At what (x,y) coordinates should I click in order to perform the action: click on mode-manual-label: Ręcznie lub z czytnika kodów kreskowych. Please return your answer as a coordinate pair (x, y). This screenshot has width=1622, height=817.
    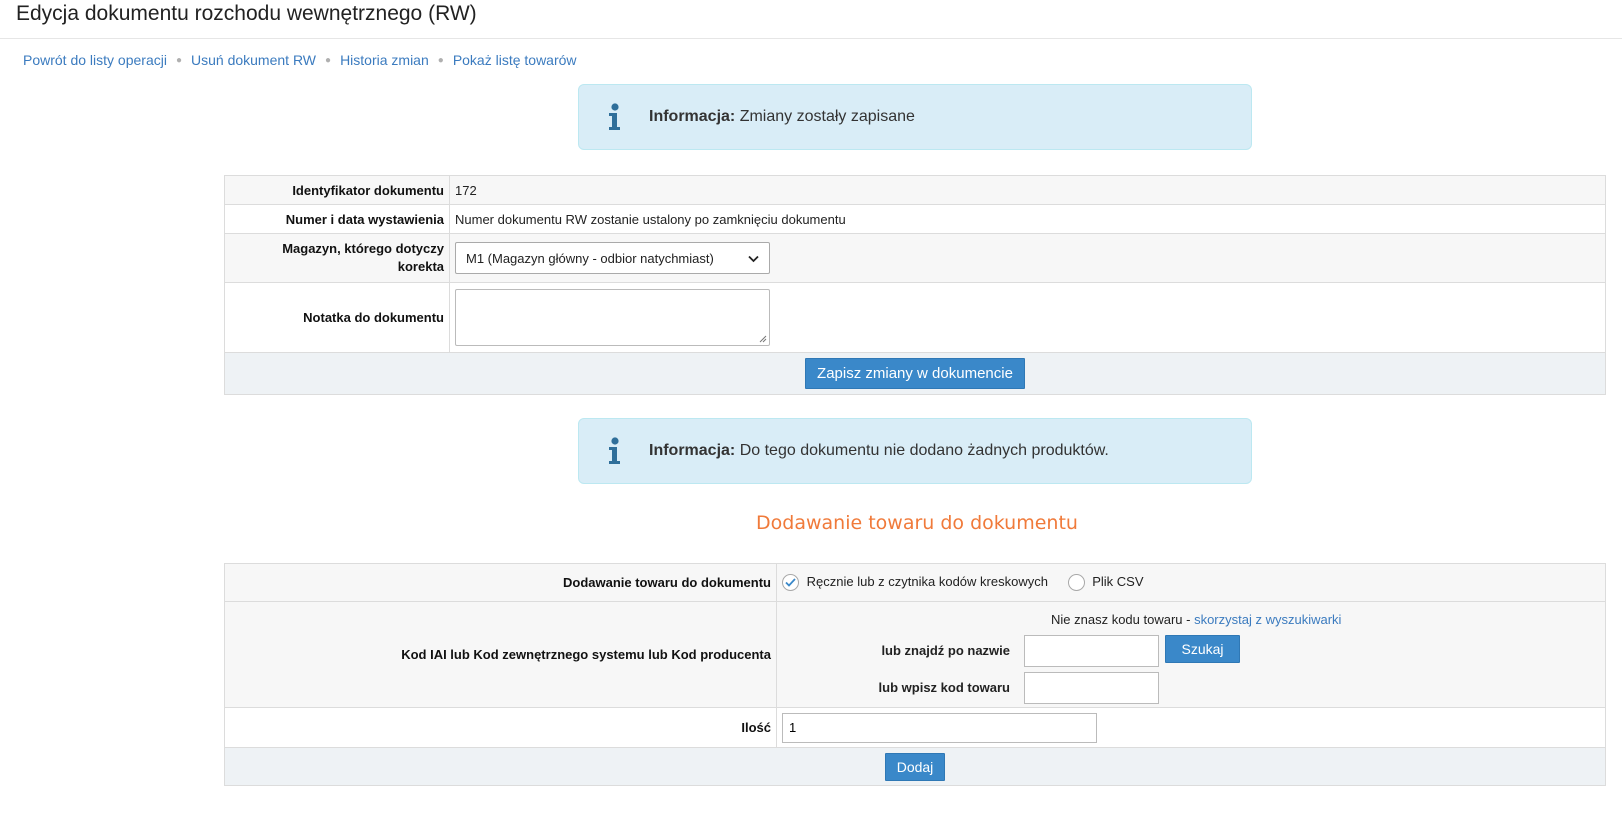
    Looking at the image, I should click on (927, 581).